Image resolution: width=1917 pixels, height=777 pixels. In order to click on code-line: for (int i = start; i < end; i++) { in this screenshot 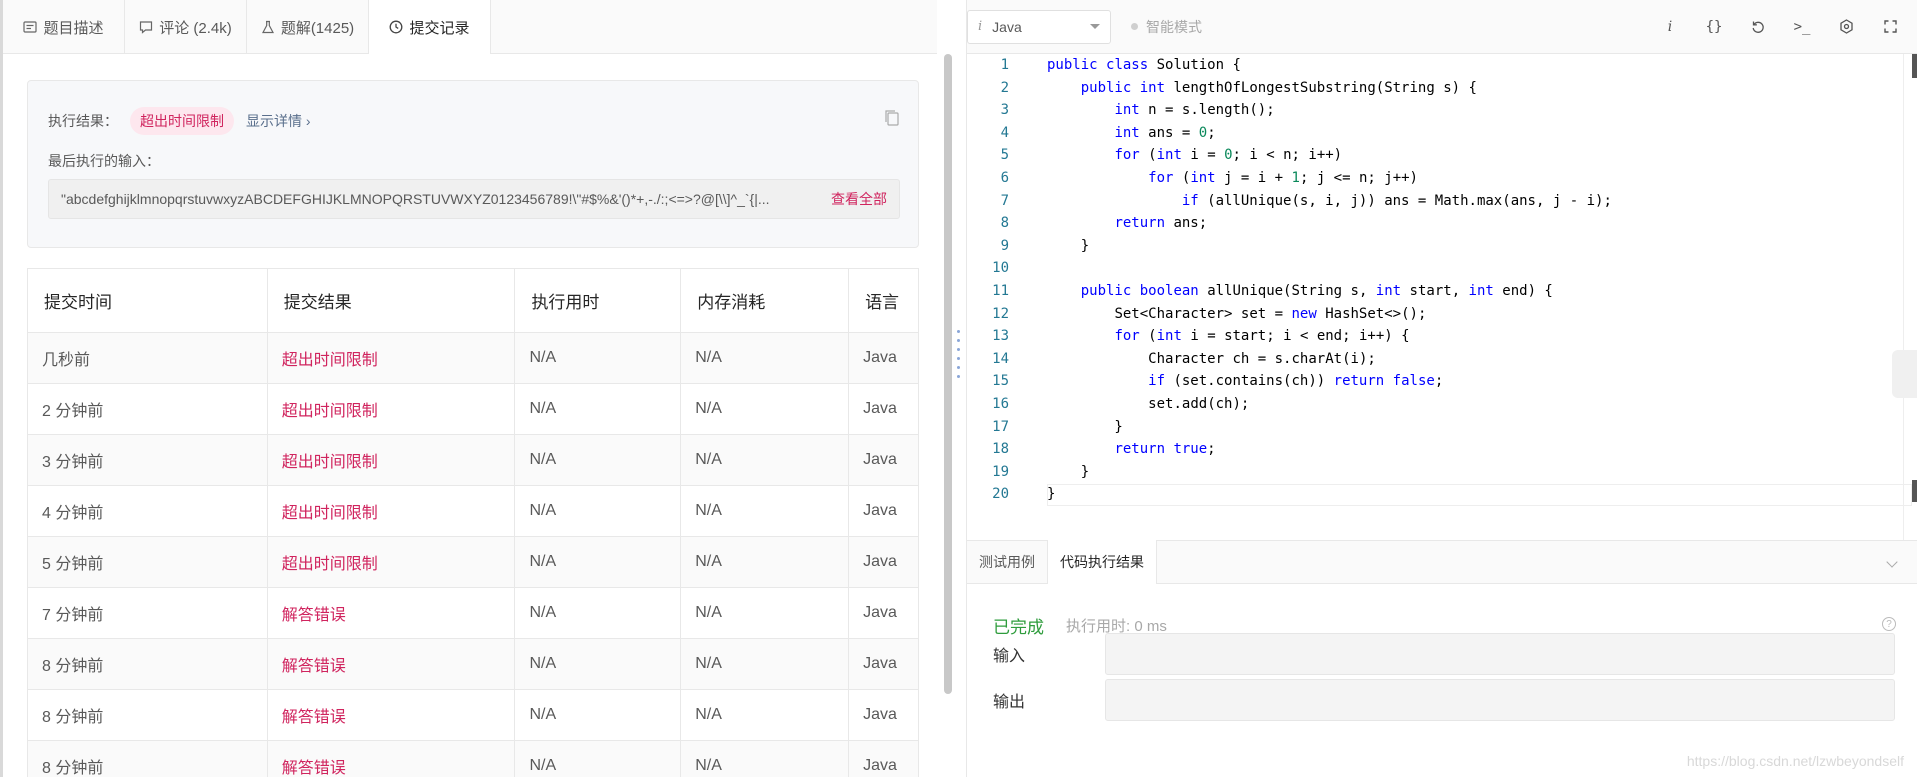, I will do `click(1462, 336)`.